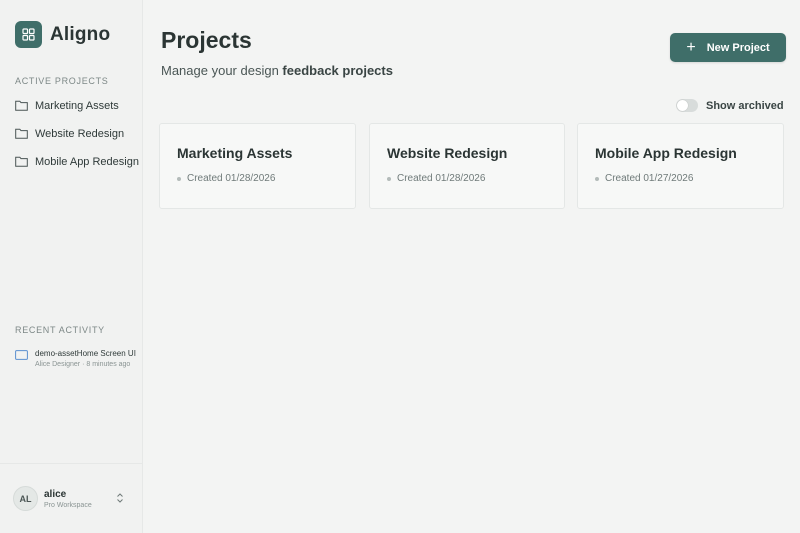  I want to click on user-profile: AL alice Pro Workspace, so click(52, 498).